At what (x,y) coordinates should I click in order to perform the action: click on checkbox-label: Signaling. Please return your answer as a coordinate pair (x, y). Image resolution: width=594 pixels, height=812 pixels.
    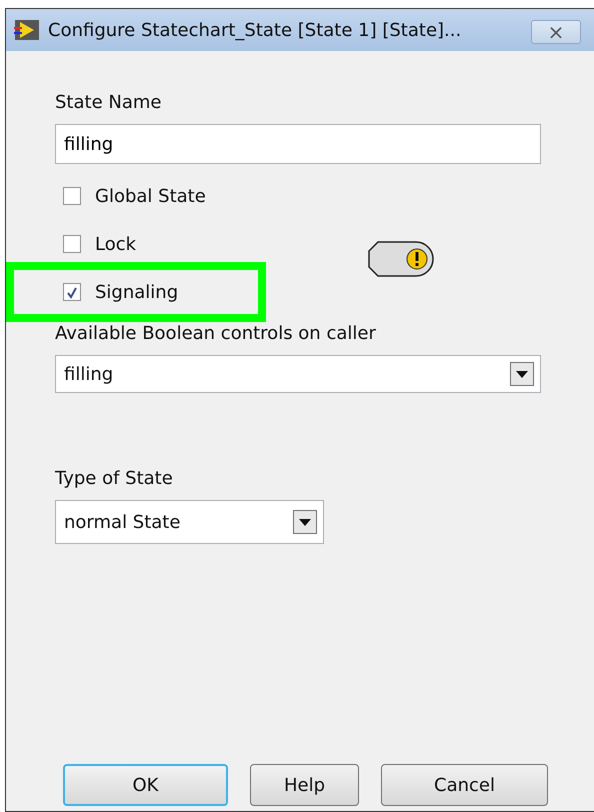
    Looking at the image, I should click on (136, 292).